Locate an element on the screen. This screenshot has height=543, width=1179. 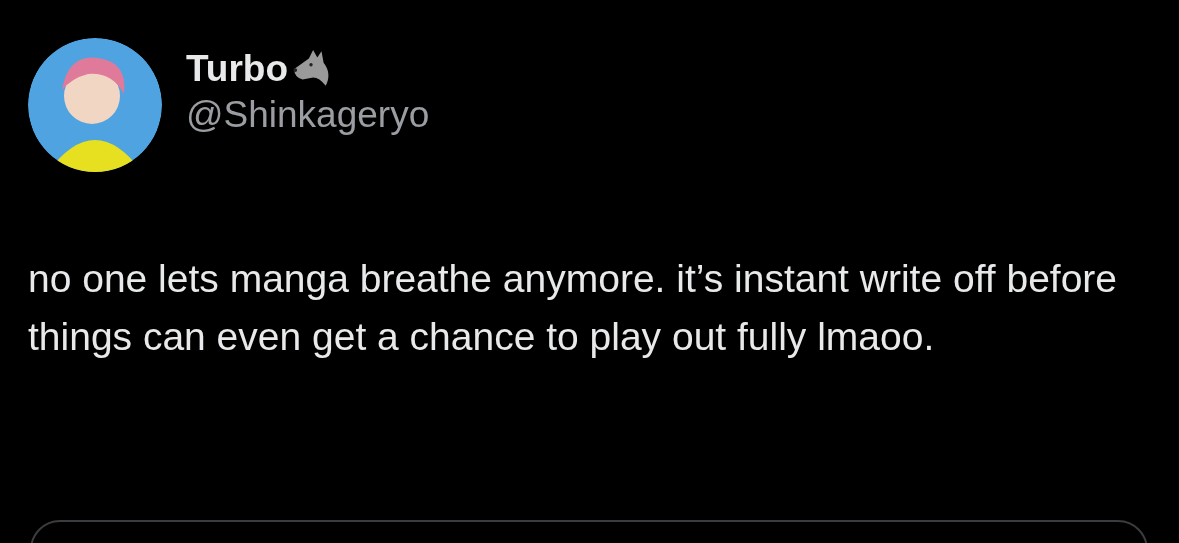
username: @Shinkageryo is located at coordinates (308, 115).